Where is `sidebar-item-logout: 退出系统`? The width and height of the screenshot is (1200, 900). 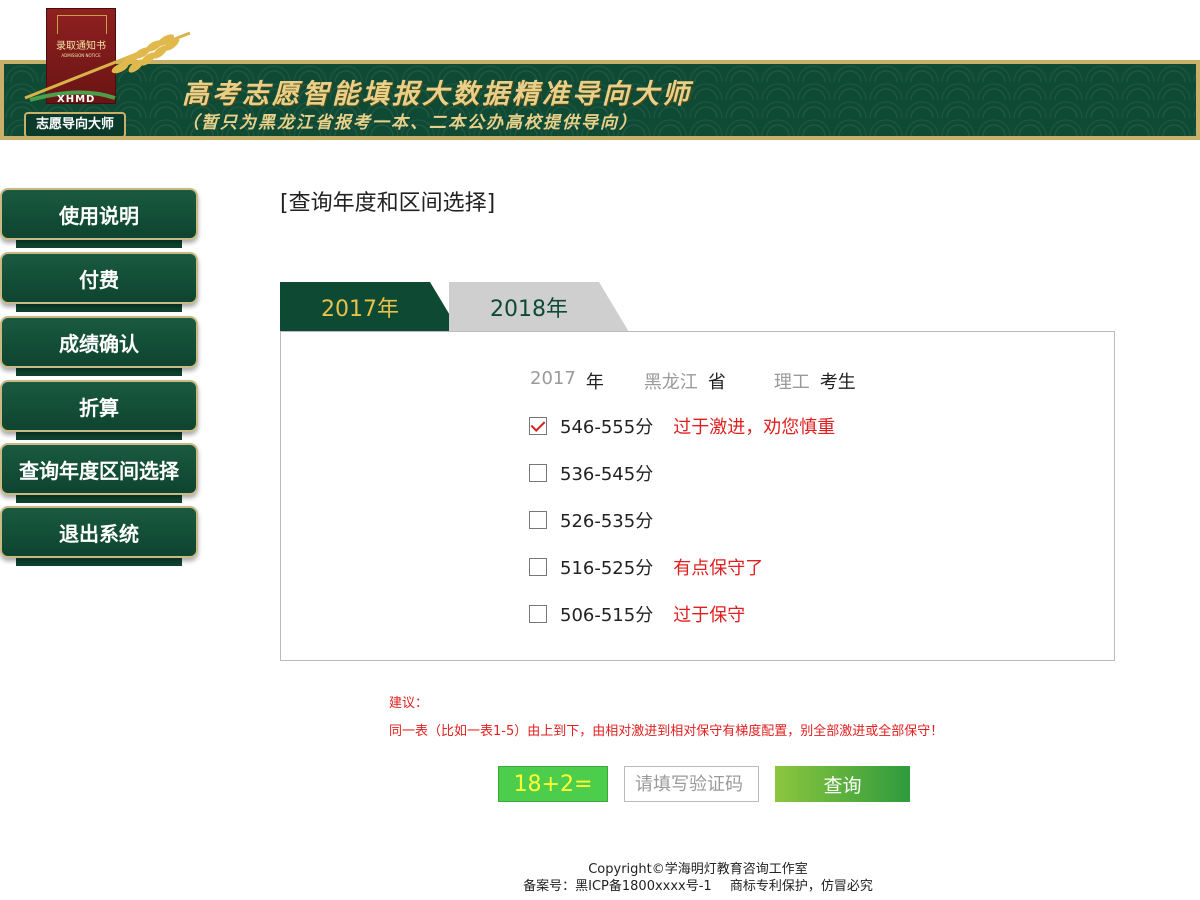
sidebar-item-logout: 退出系统 is located at coordinates (99, 536).